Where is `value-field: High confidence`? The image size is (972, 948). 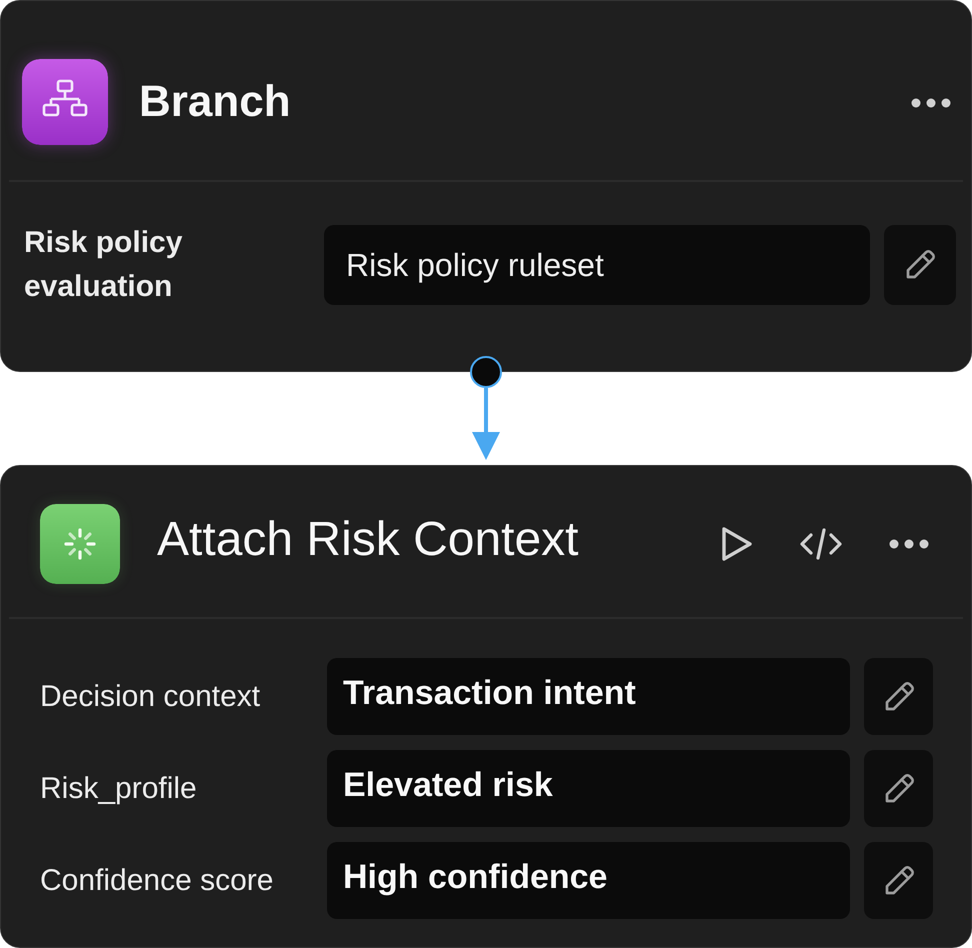 value-field: High confidence is located at coordinates (588, 880).